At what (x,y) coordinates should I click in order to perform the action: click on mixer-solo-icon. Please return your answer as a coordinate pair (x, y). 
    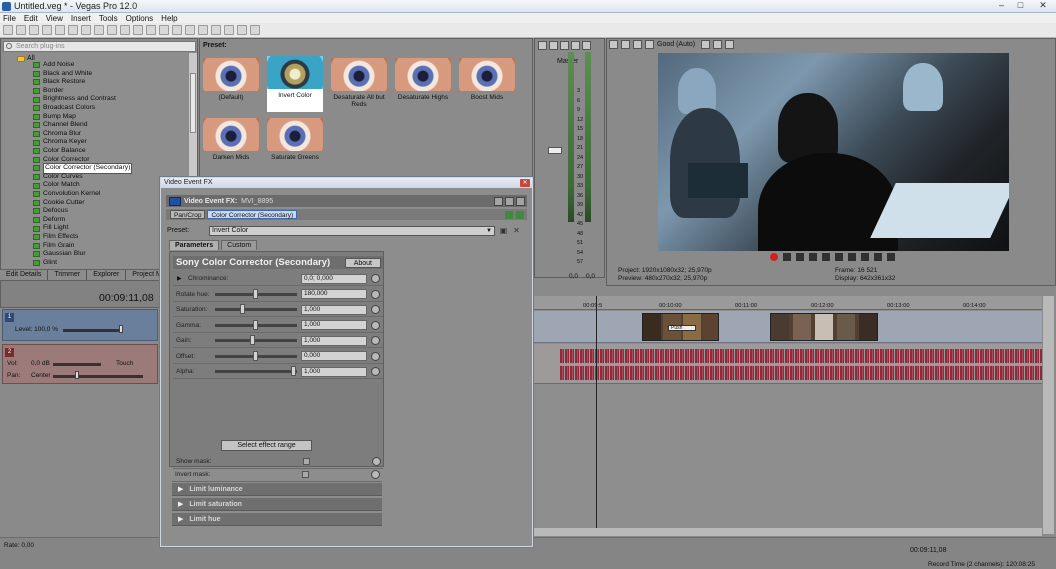
    Looking at the image, I should click on (575, 45).